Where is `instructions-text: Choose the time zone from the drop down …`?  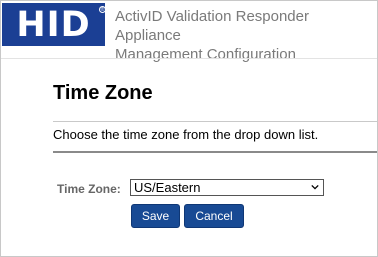
instructions-text: Choose the time zone from the drop down … is located at coordinates (186, 134).